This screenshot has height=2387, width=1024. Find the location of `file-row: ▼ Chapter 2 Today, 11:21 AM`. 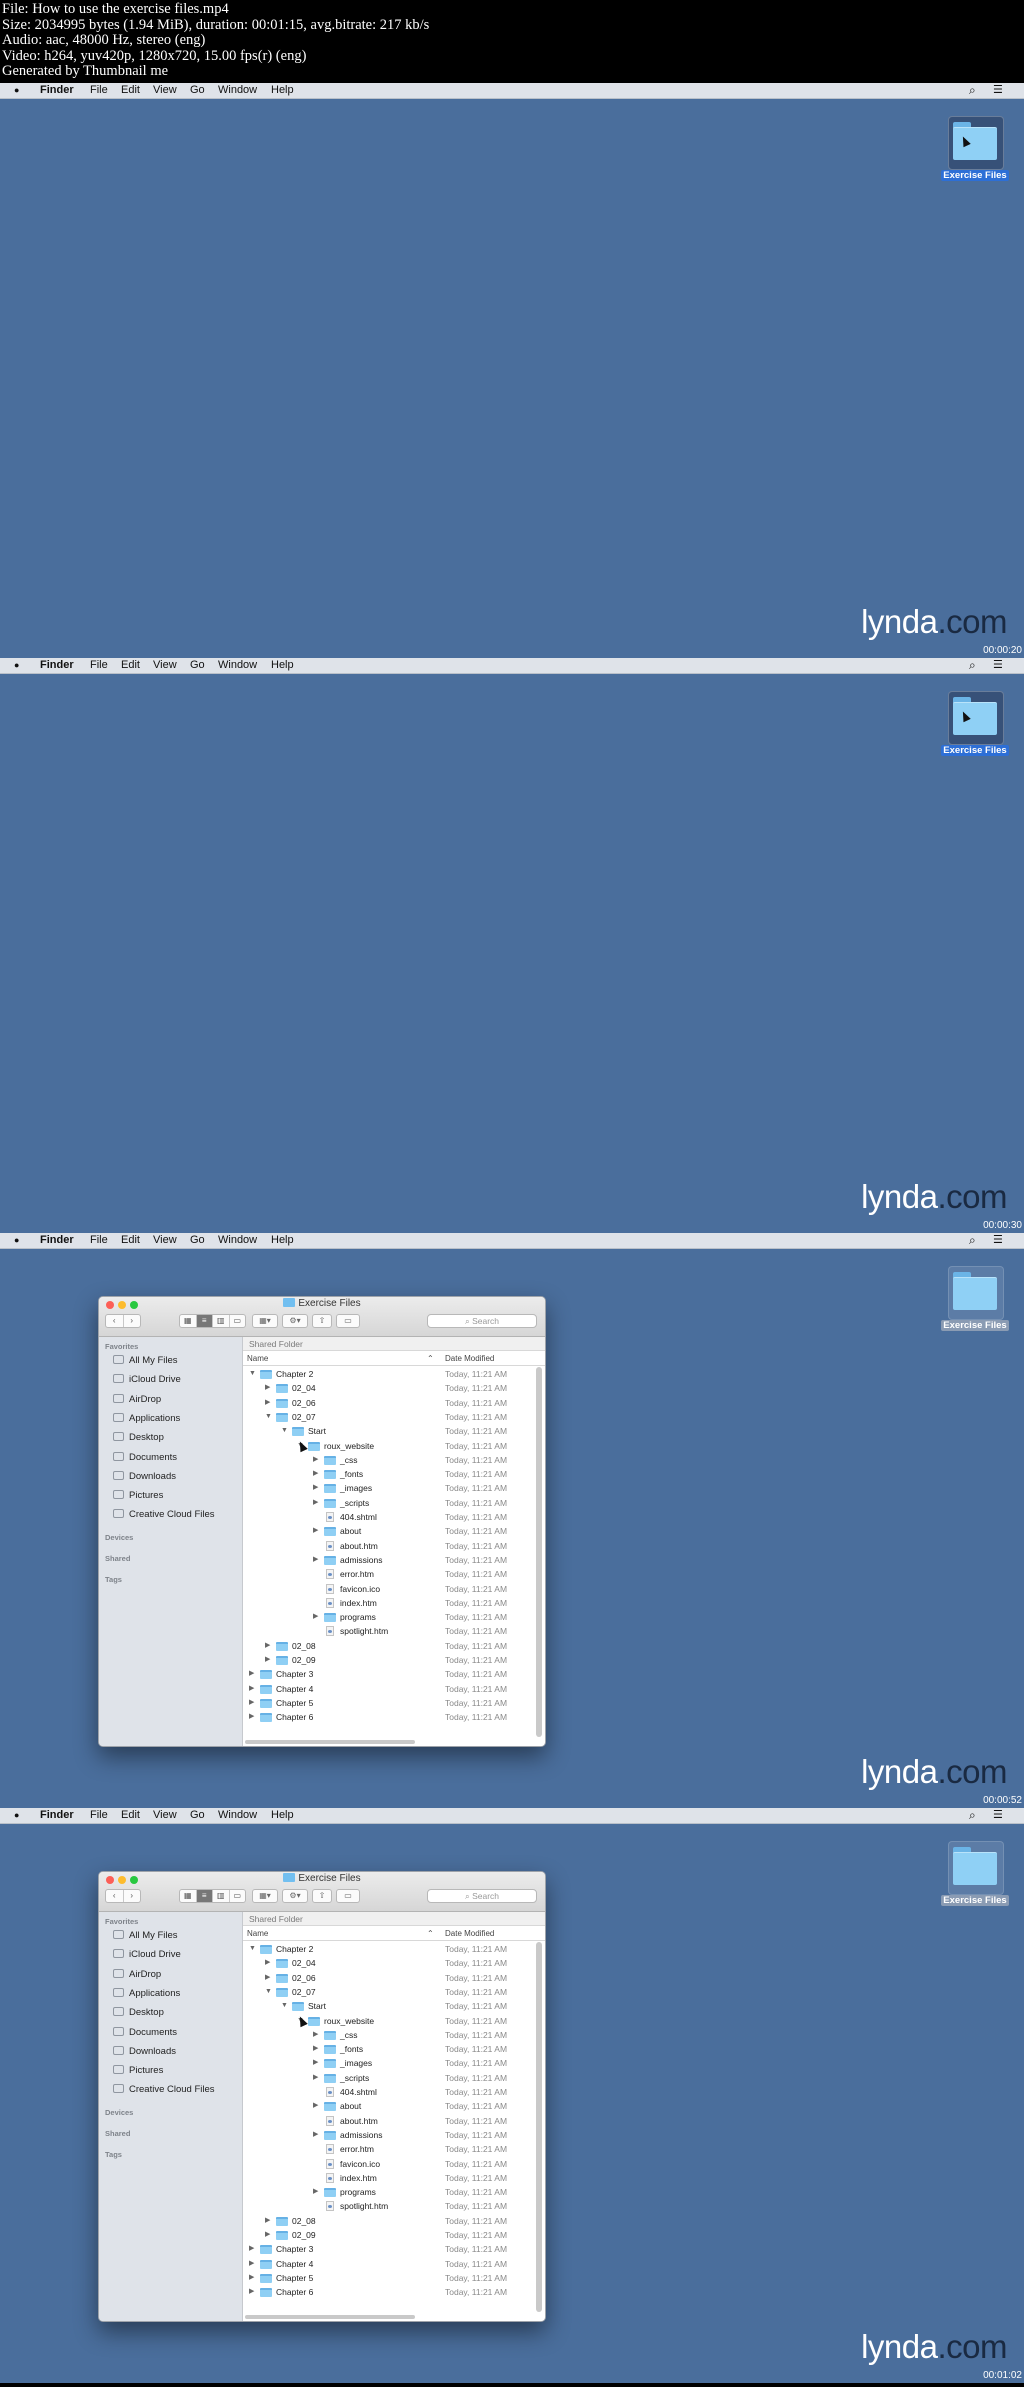

file-row: ▼ Chapter 2 Today, 11:21 AM is located at coordinates (389, 1374).